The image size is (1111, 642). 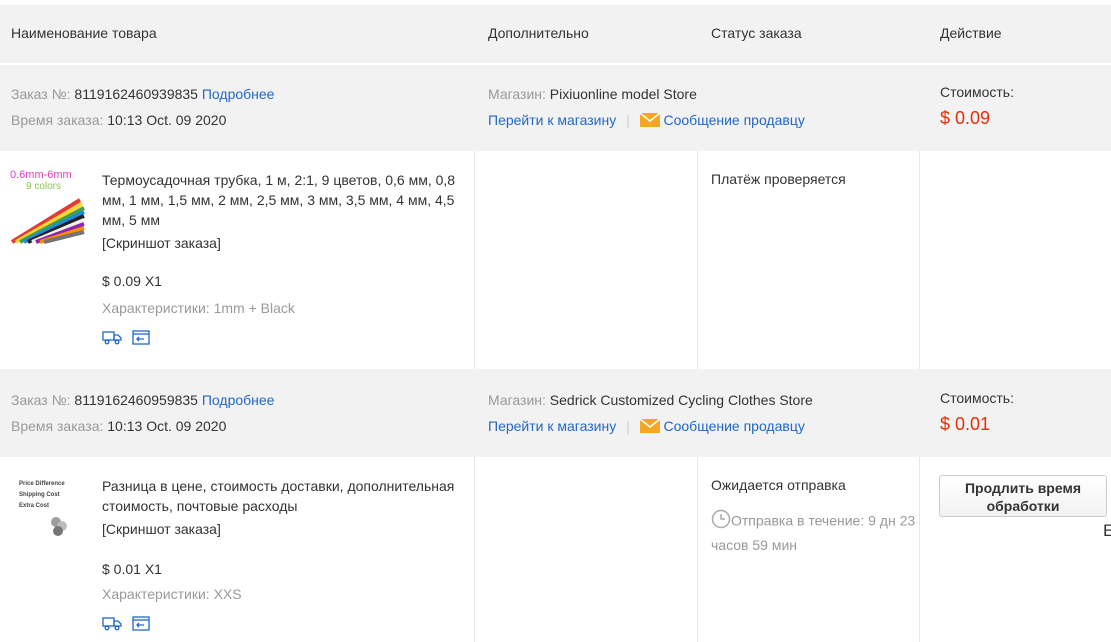 I want to click on order-cost: $ 0.09, so click(x=965, y=118).